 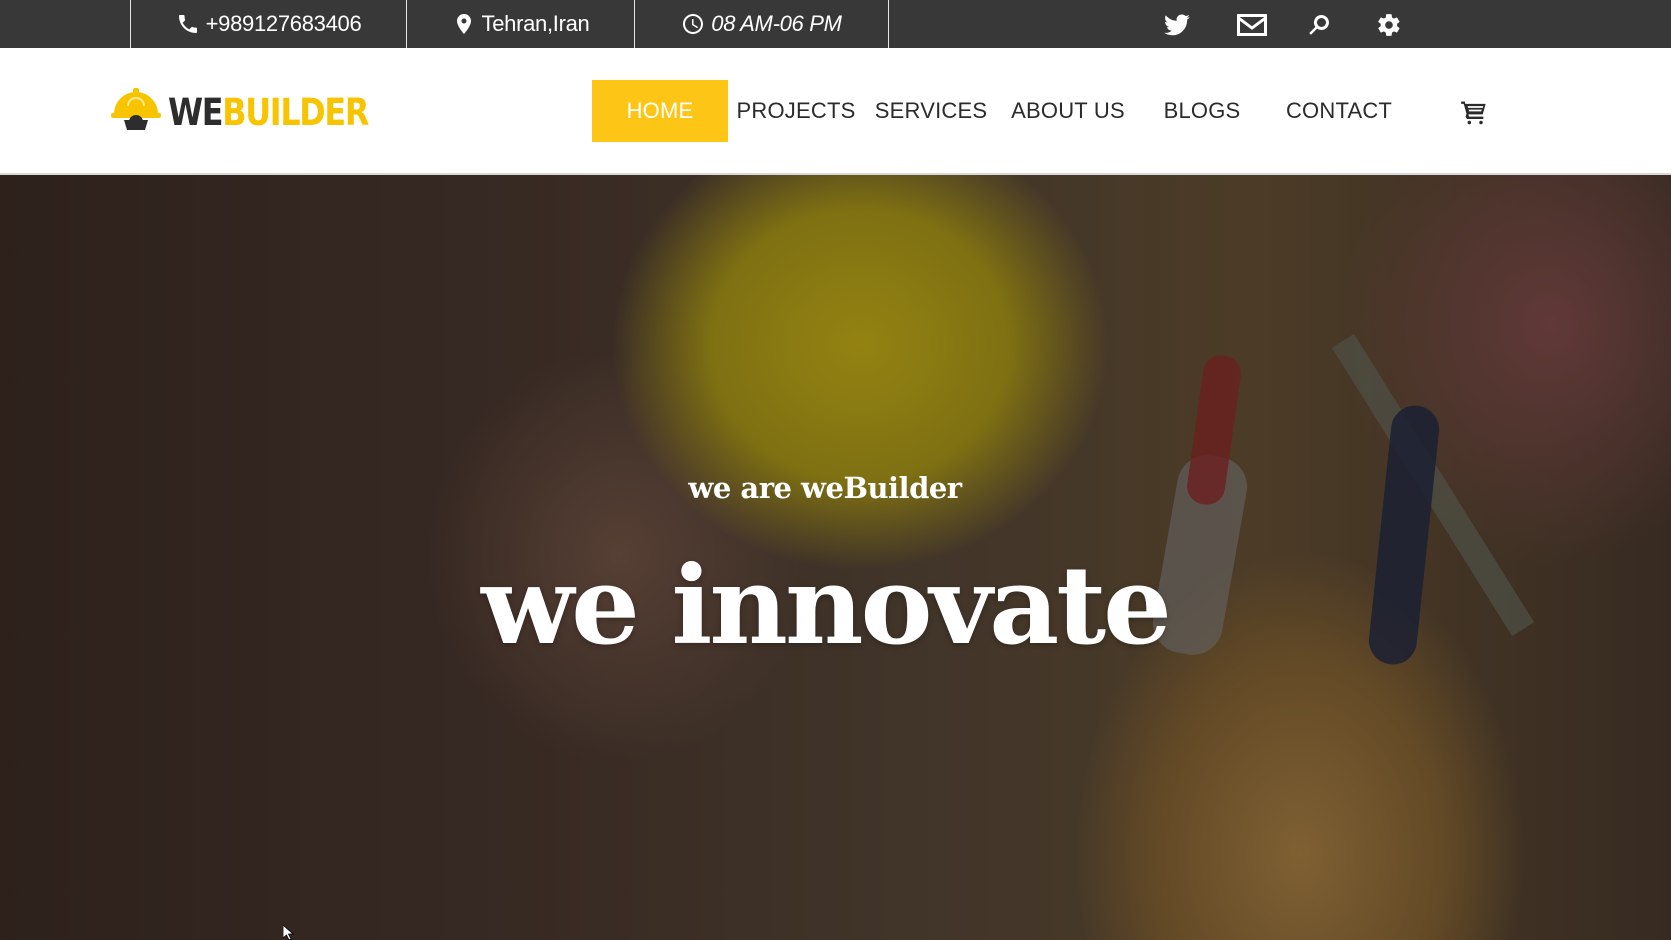 What do you see at coordinates (289, 932) in the screenshot?
I see `mouse-cursor-icon` at bounding box center [289, 932].